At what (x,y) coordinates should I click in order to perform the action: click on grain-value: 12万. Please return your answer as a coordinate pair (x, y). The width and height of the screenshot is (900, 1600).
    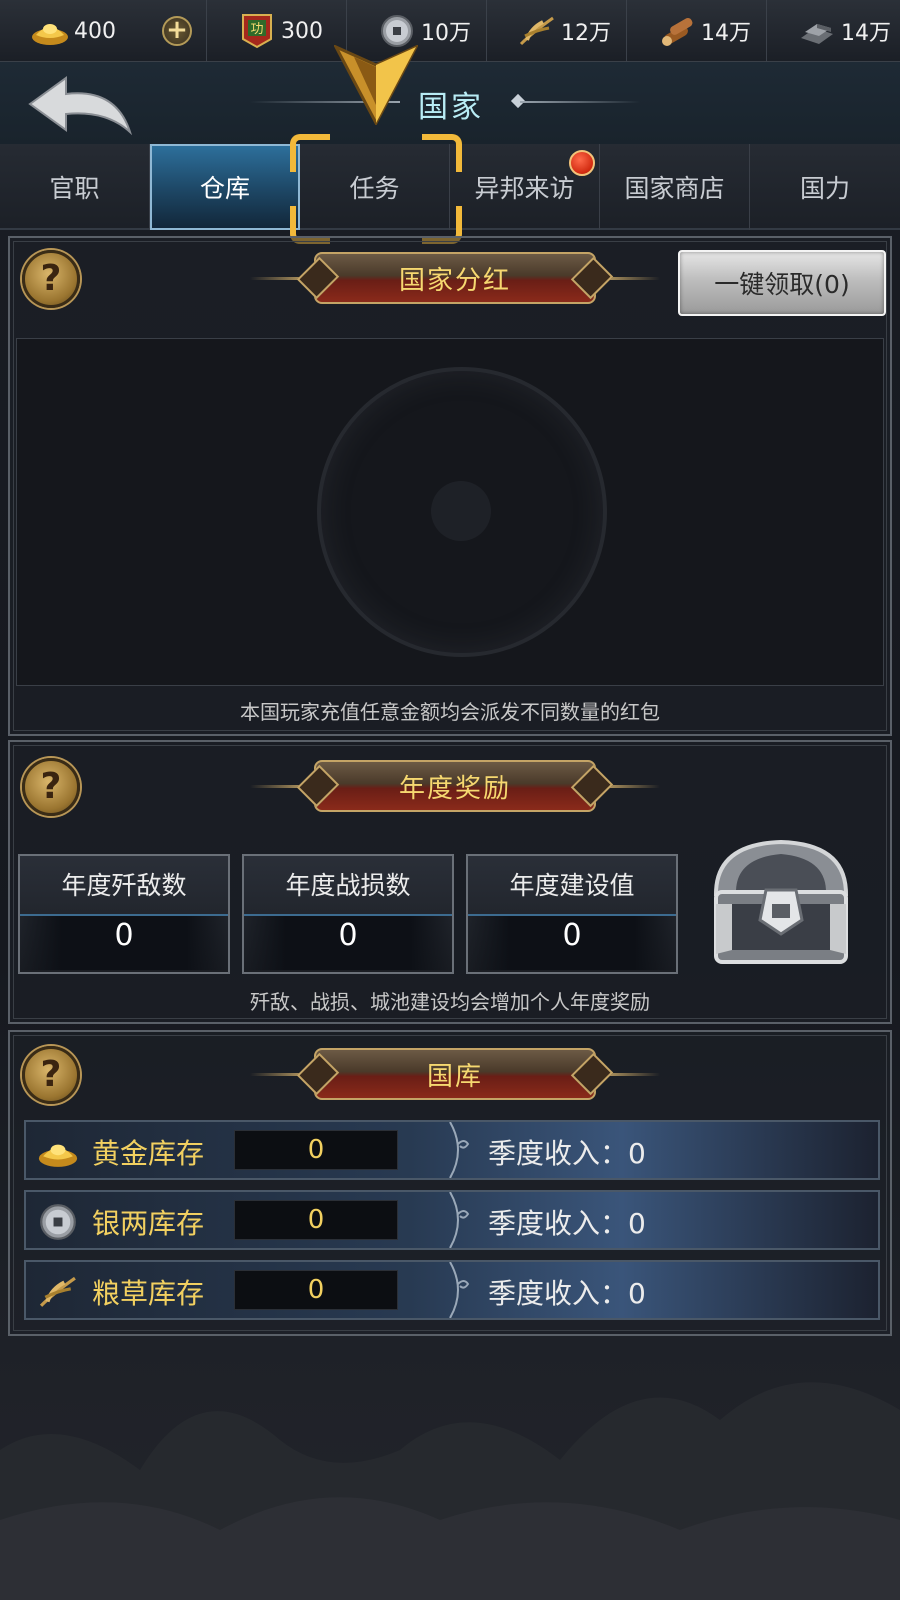
    Looking at the image, I should click on (586, 33).